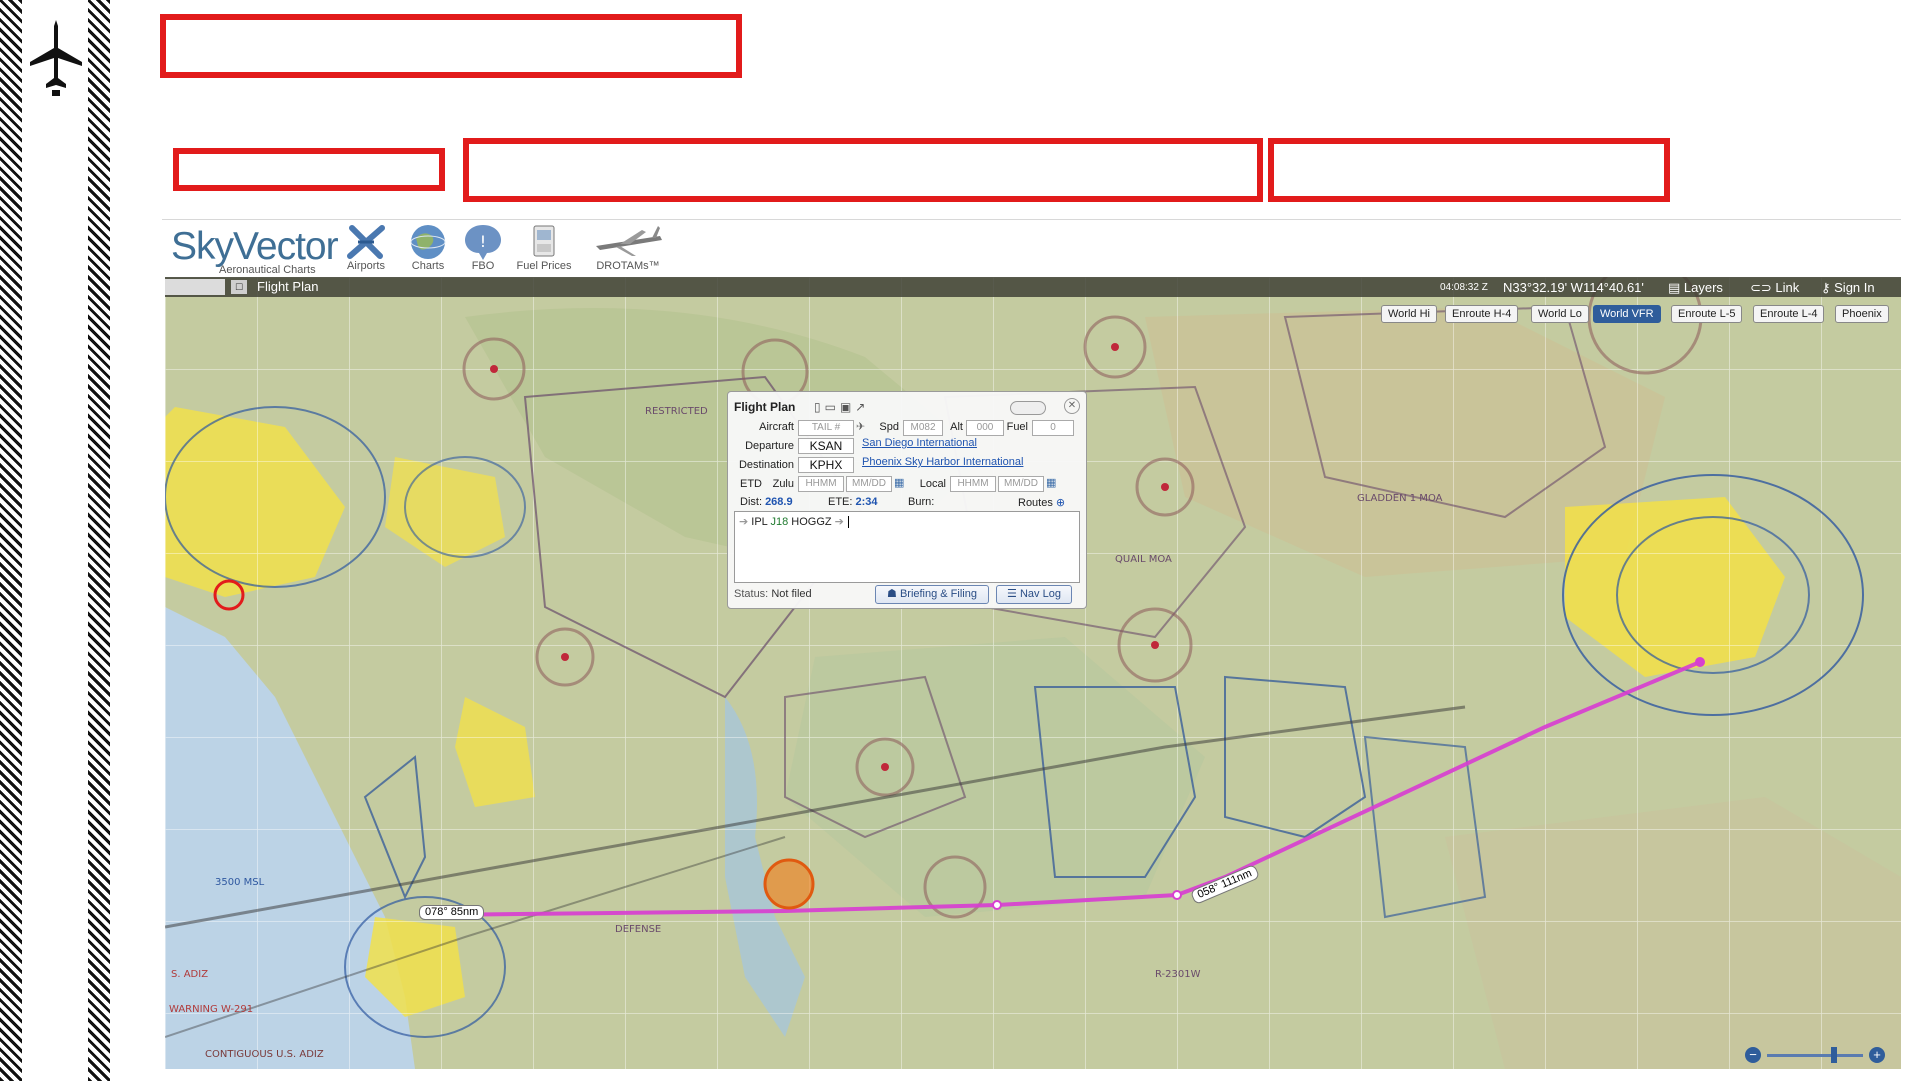  I want to click on zoom-control: − +, so click(1820, 1056).